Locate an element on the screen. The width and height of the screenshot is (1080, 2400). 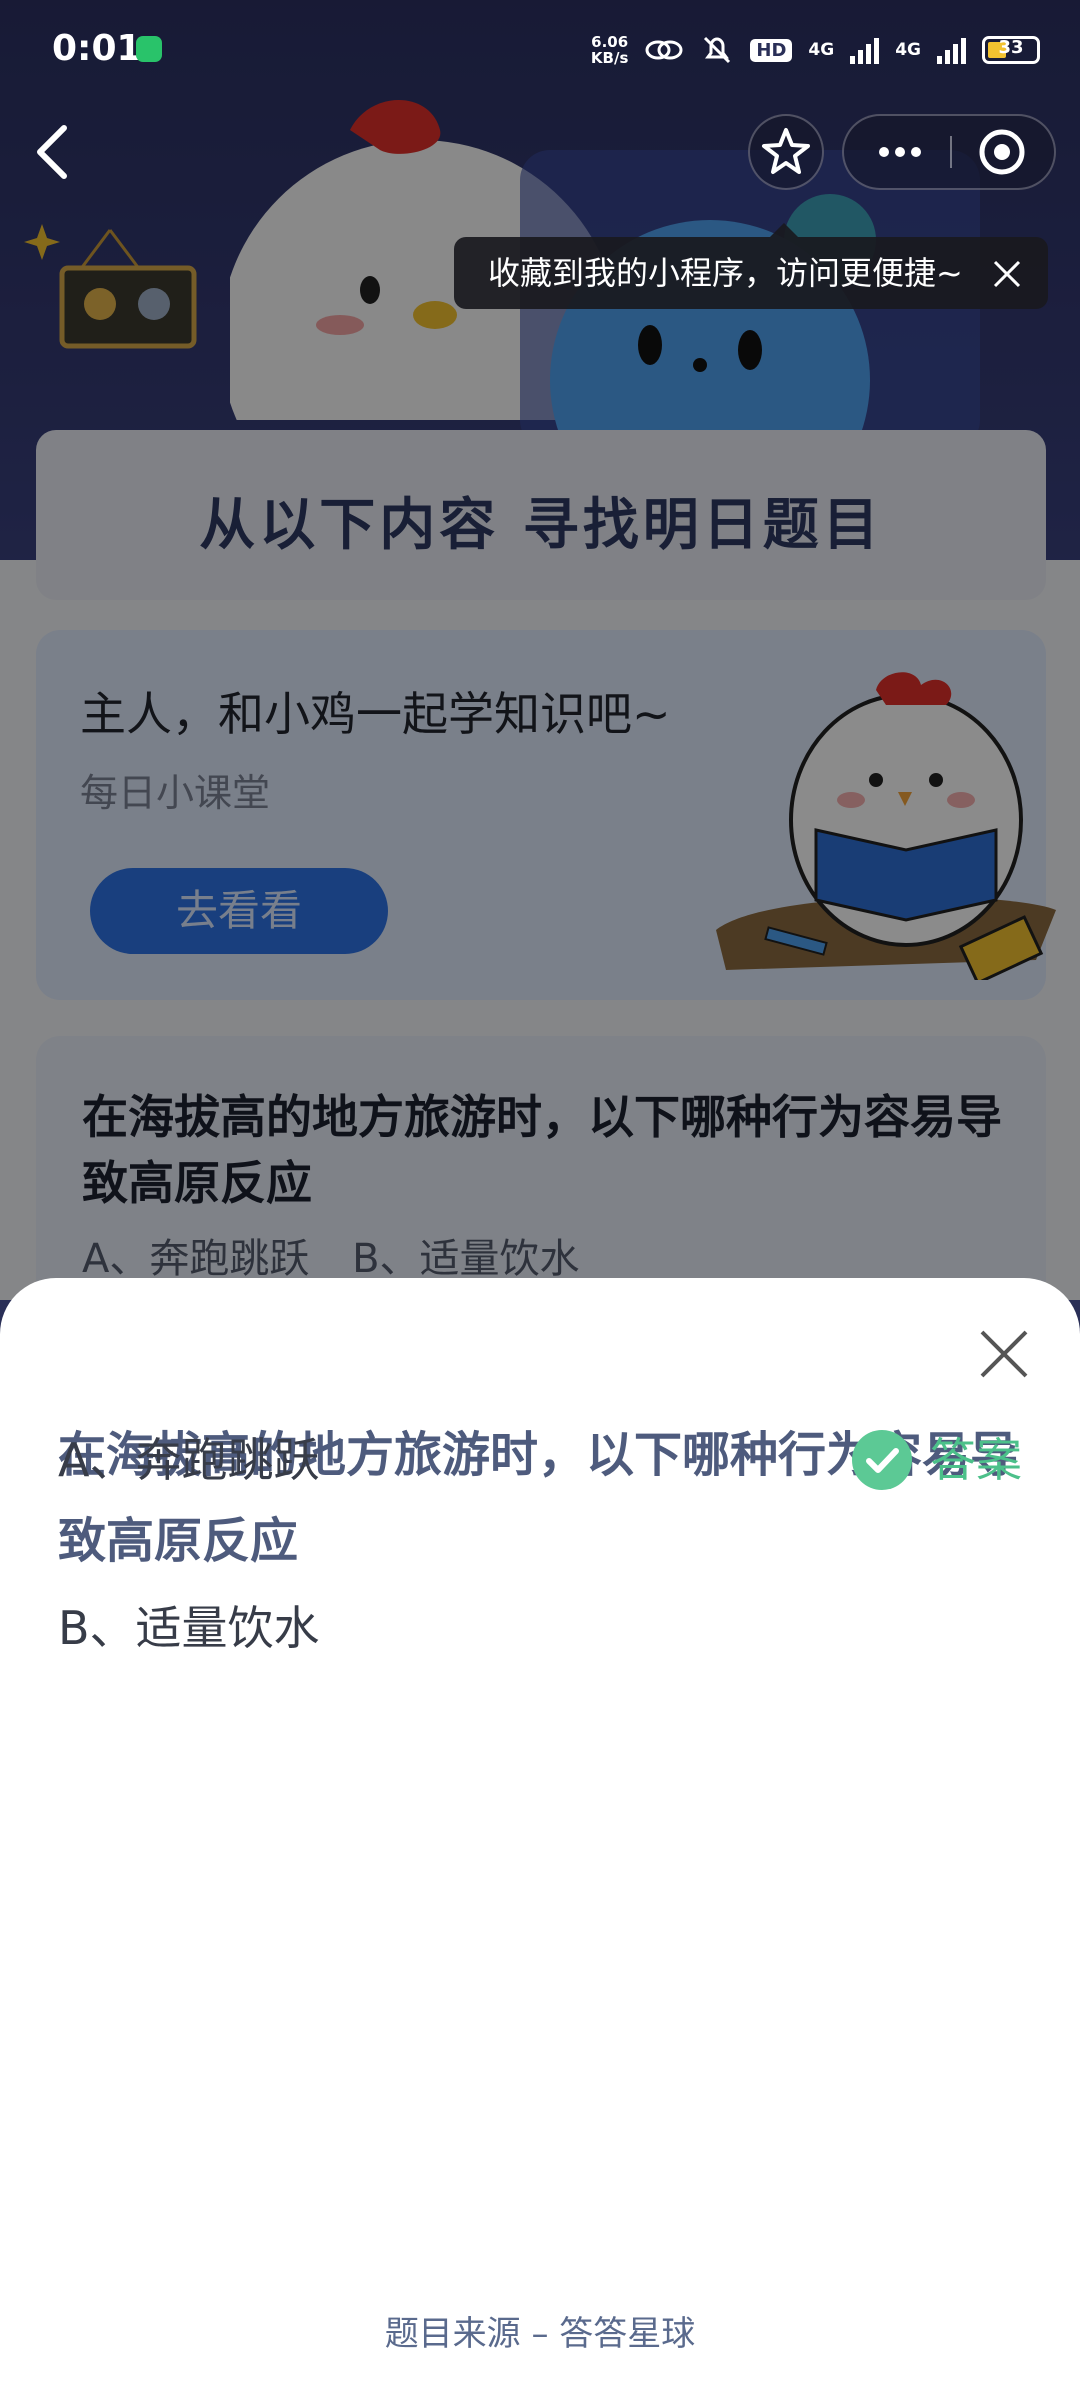
status-bar: 0:01 6.06 KB/s HD 4G 4G 33 is located at coordinates (540, 50).